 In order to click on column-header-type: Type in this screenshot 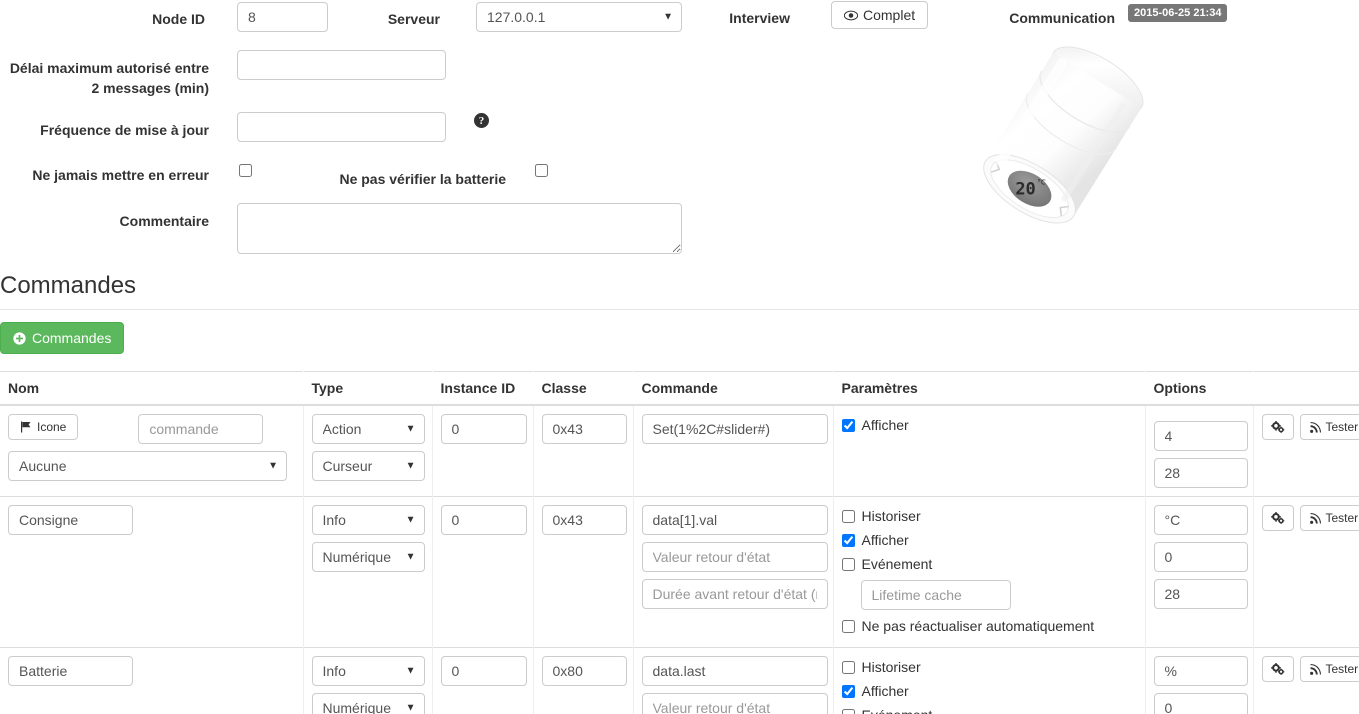, I will do `click(367, 388)`.